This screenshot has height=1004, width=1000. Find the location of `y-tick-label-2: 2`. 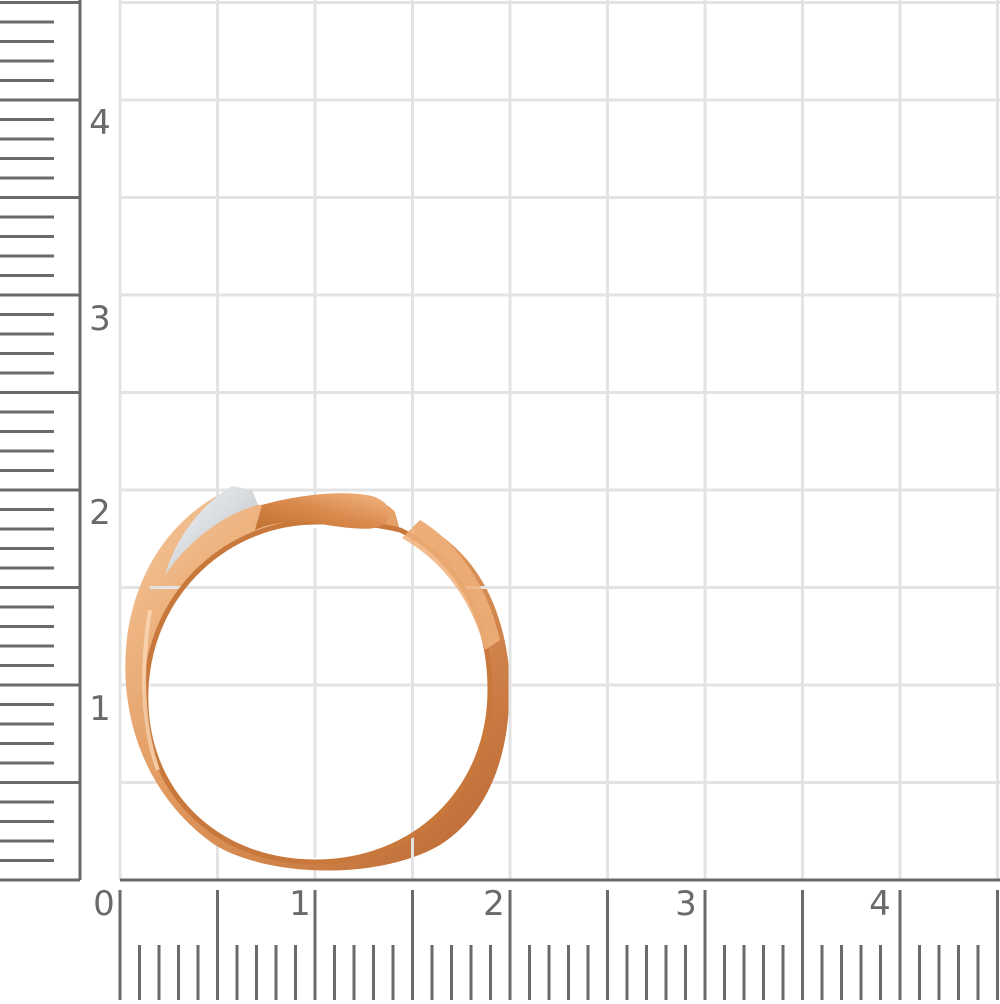

y-tick-label-2: 2 is located at coordinates (100, 513).